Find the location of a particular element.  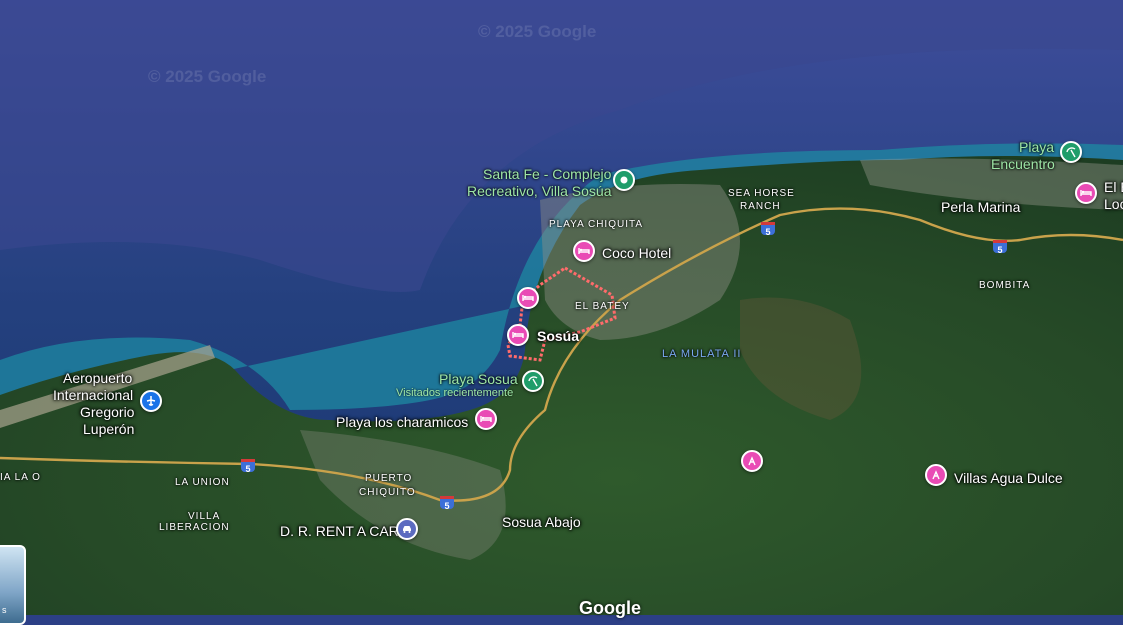

charamicos-pin is located at coordinates (486, 419).